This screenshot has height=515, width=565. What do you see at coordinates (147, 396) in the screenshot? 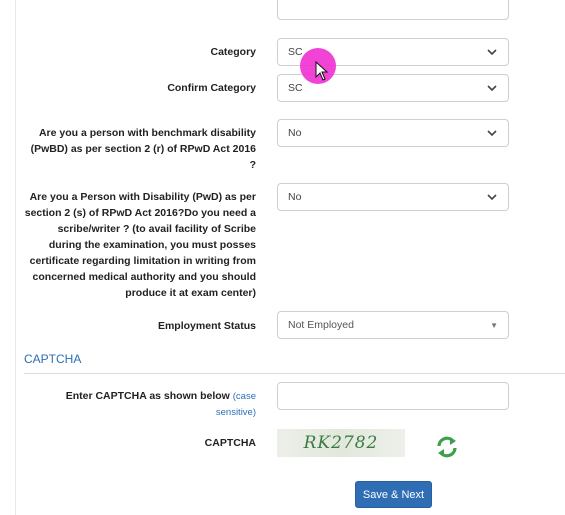
I see `enter-captcha-label-text: Enter CAPTCHA as shown below` at bounding box center [147, 396].